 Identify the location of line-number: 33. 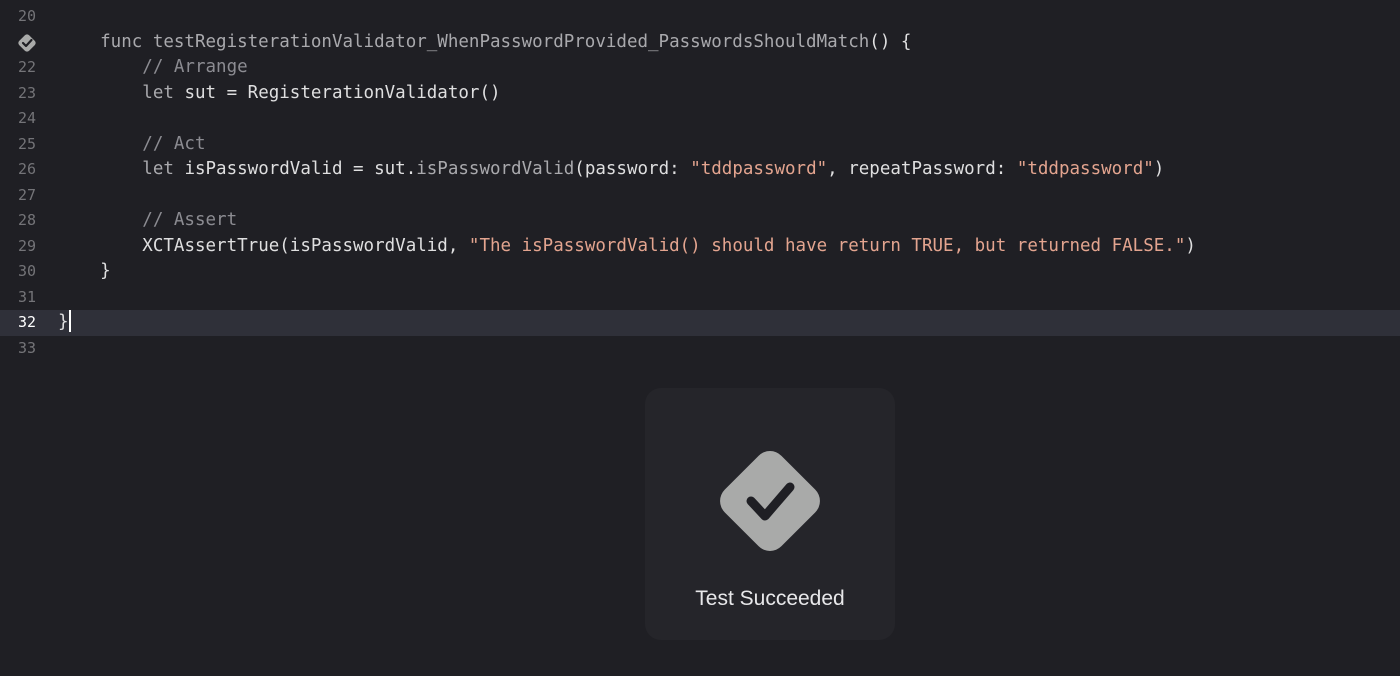
(26, 347).